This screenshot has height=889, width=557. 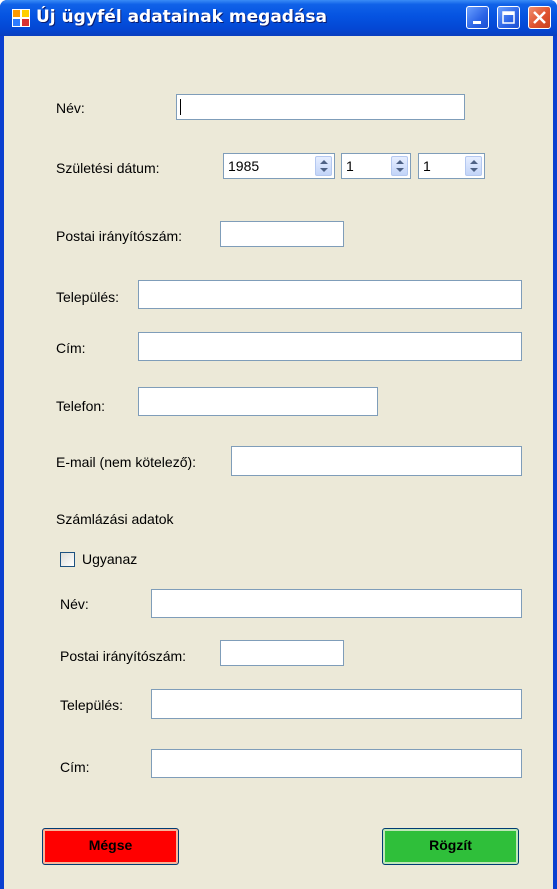 What do you see at coordinates (450, 846) in the screenshot?
I see `save-button: Rögzít` at bounding box center [450, 846].